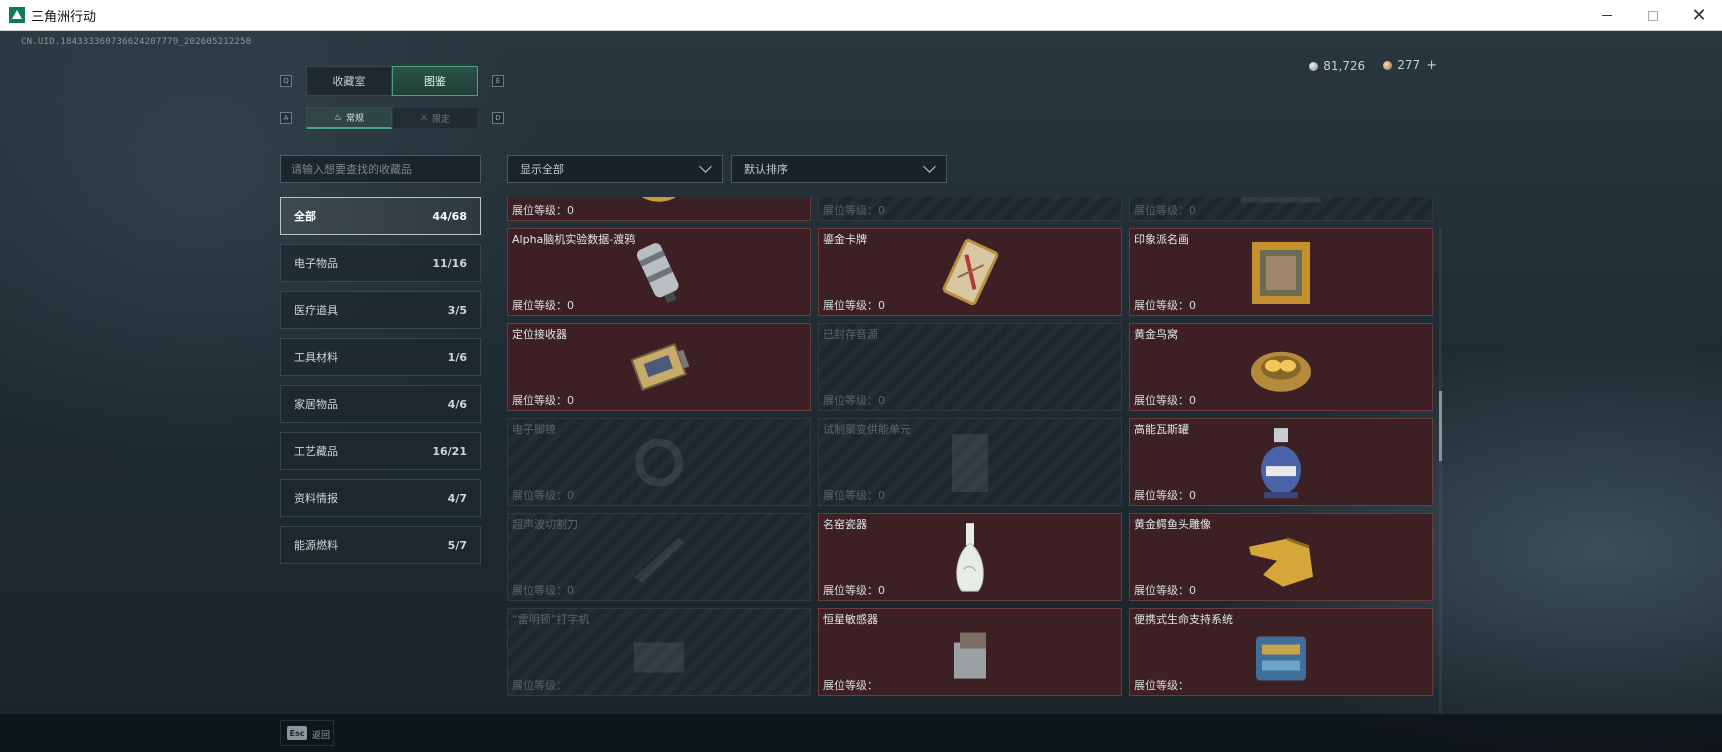 The image size is (1722, 752). I want to click on tab-catalog: 图鉴, so click(435, 81).